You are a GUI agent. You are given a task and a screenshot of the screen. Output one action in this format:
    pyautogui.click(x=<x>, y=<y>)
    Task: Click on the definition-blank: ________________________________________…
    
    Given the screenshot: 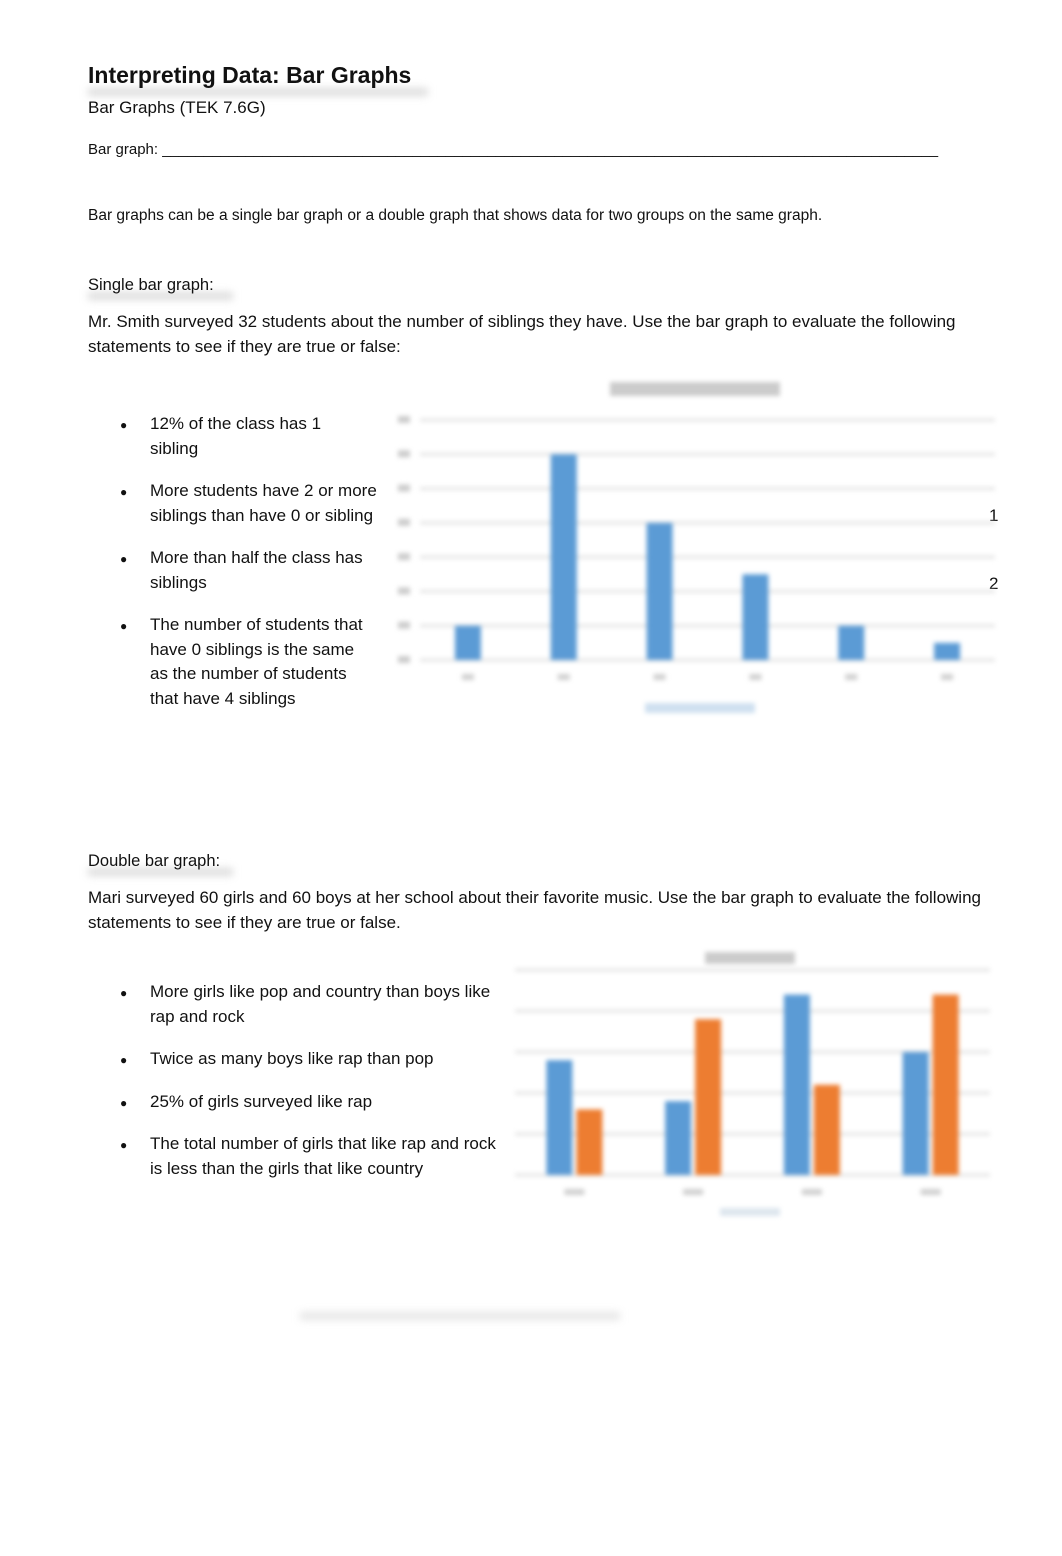 What is the action you would take?
    pyautogui.click(x=550, y=149)
    